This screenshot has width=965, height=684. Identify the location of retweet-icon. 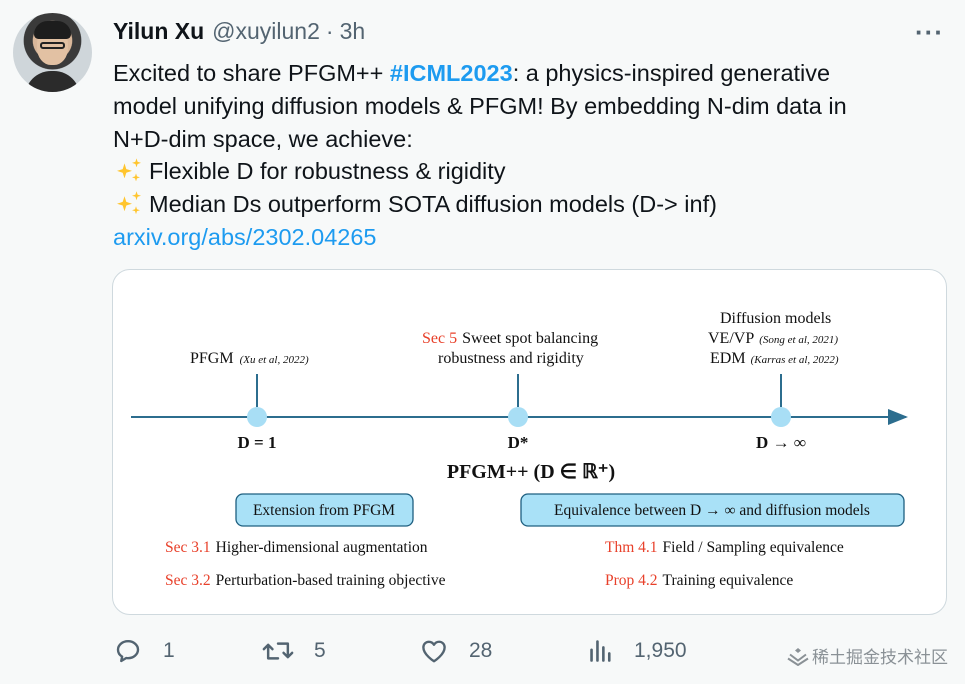
(278, 651).